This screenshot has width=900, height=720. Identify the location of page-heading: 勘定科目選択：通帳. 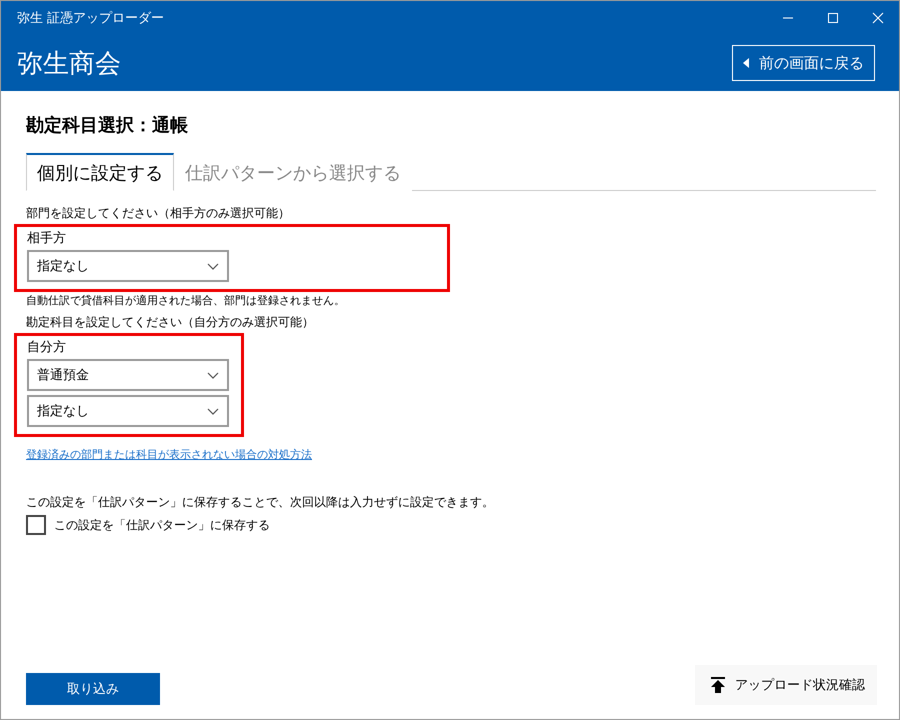
(107, 125).